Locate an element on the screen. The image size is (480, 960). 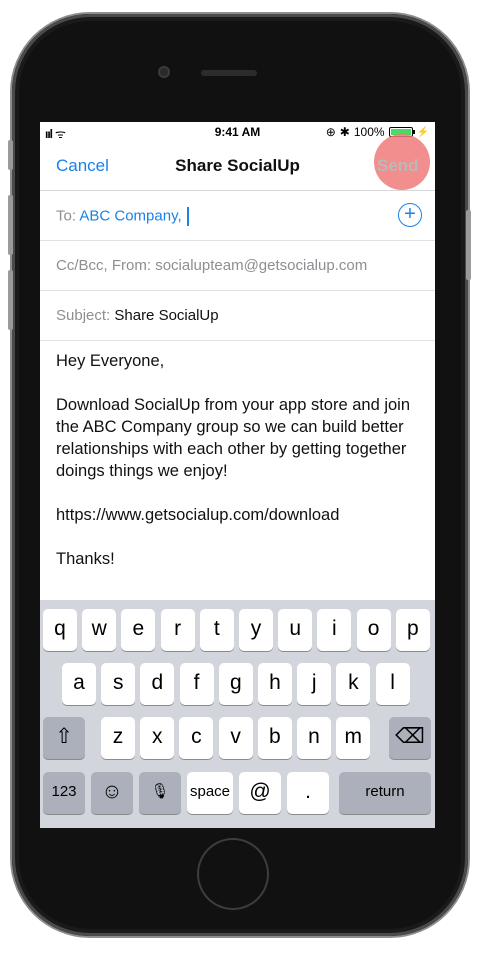
subject-field: Subject: Share SocialUp is located at coordinates (237, 316).